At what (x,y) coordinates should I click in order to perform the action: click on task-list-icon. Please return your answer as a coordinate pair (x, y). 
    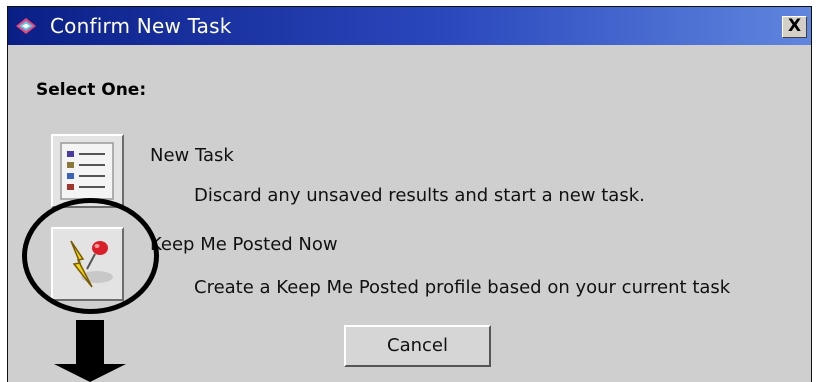
    Looking at the image, I should click on (87, 171).